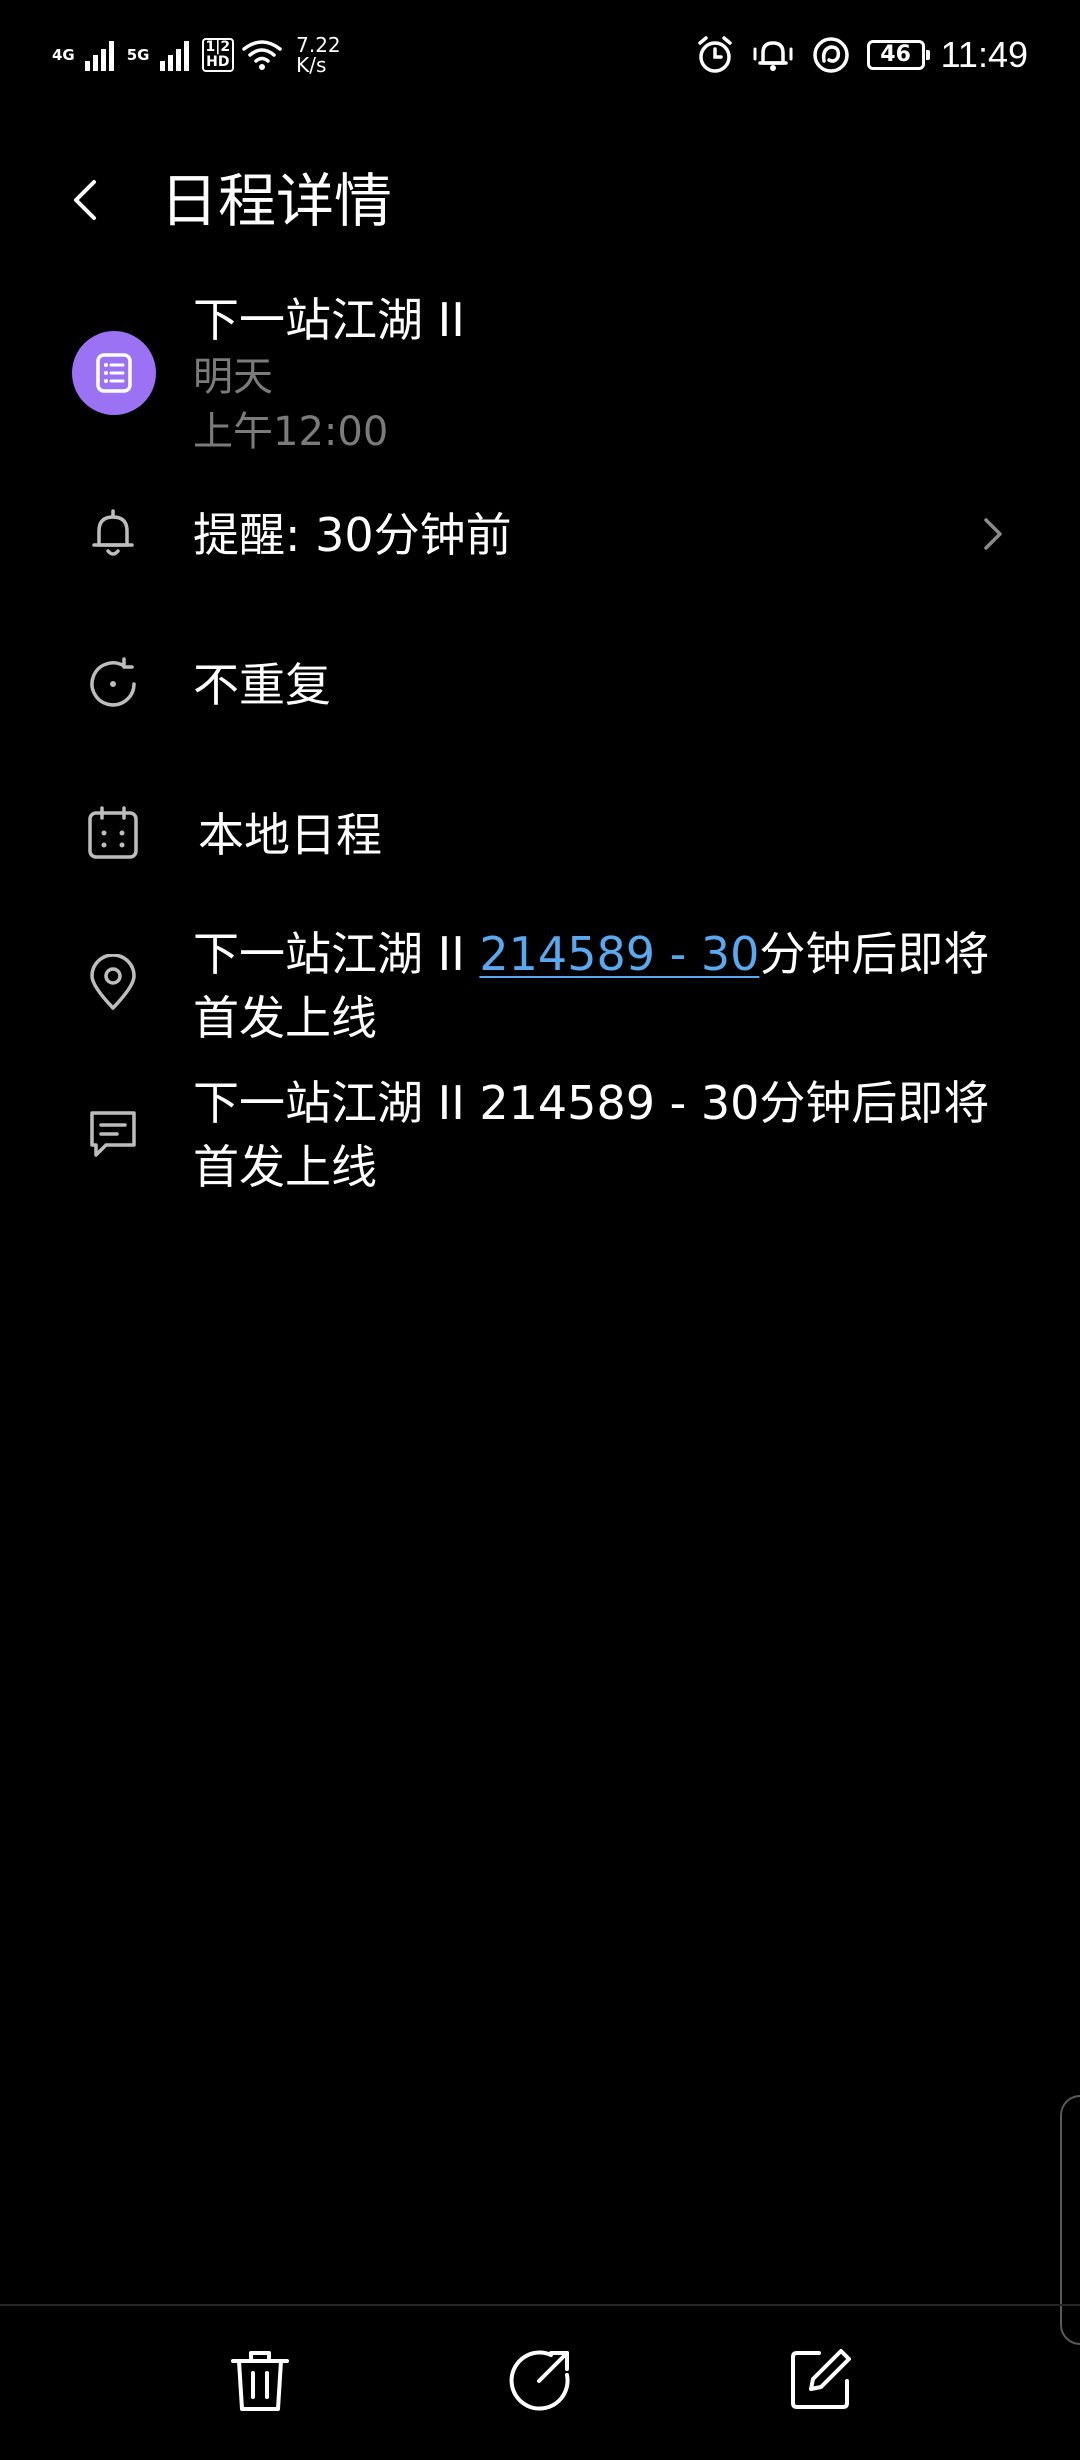  I want to click on edit-button, so click(820, 2380).